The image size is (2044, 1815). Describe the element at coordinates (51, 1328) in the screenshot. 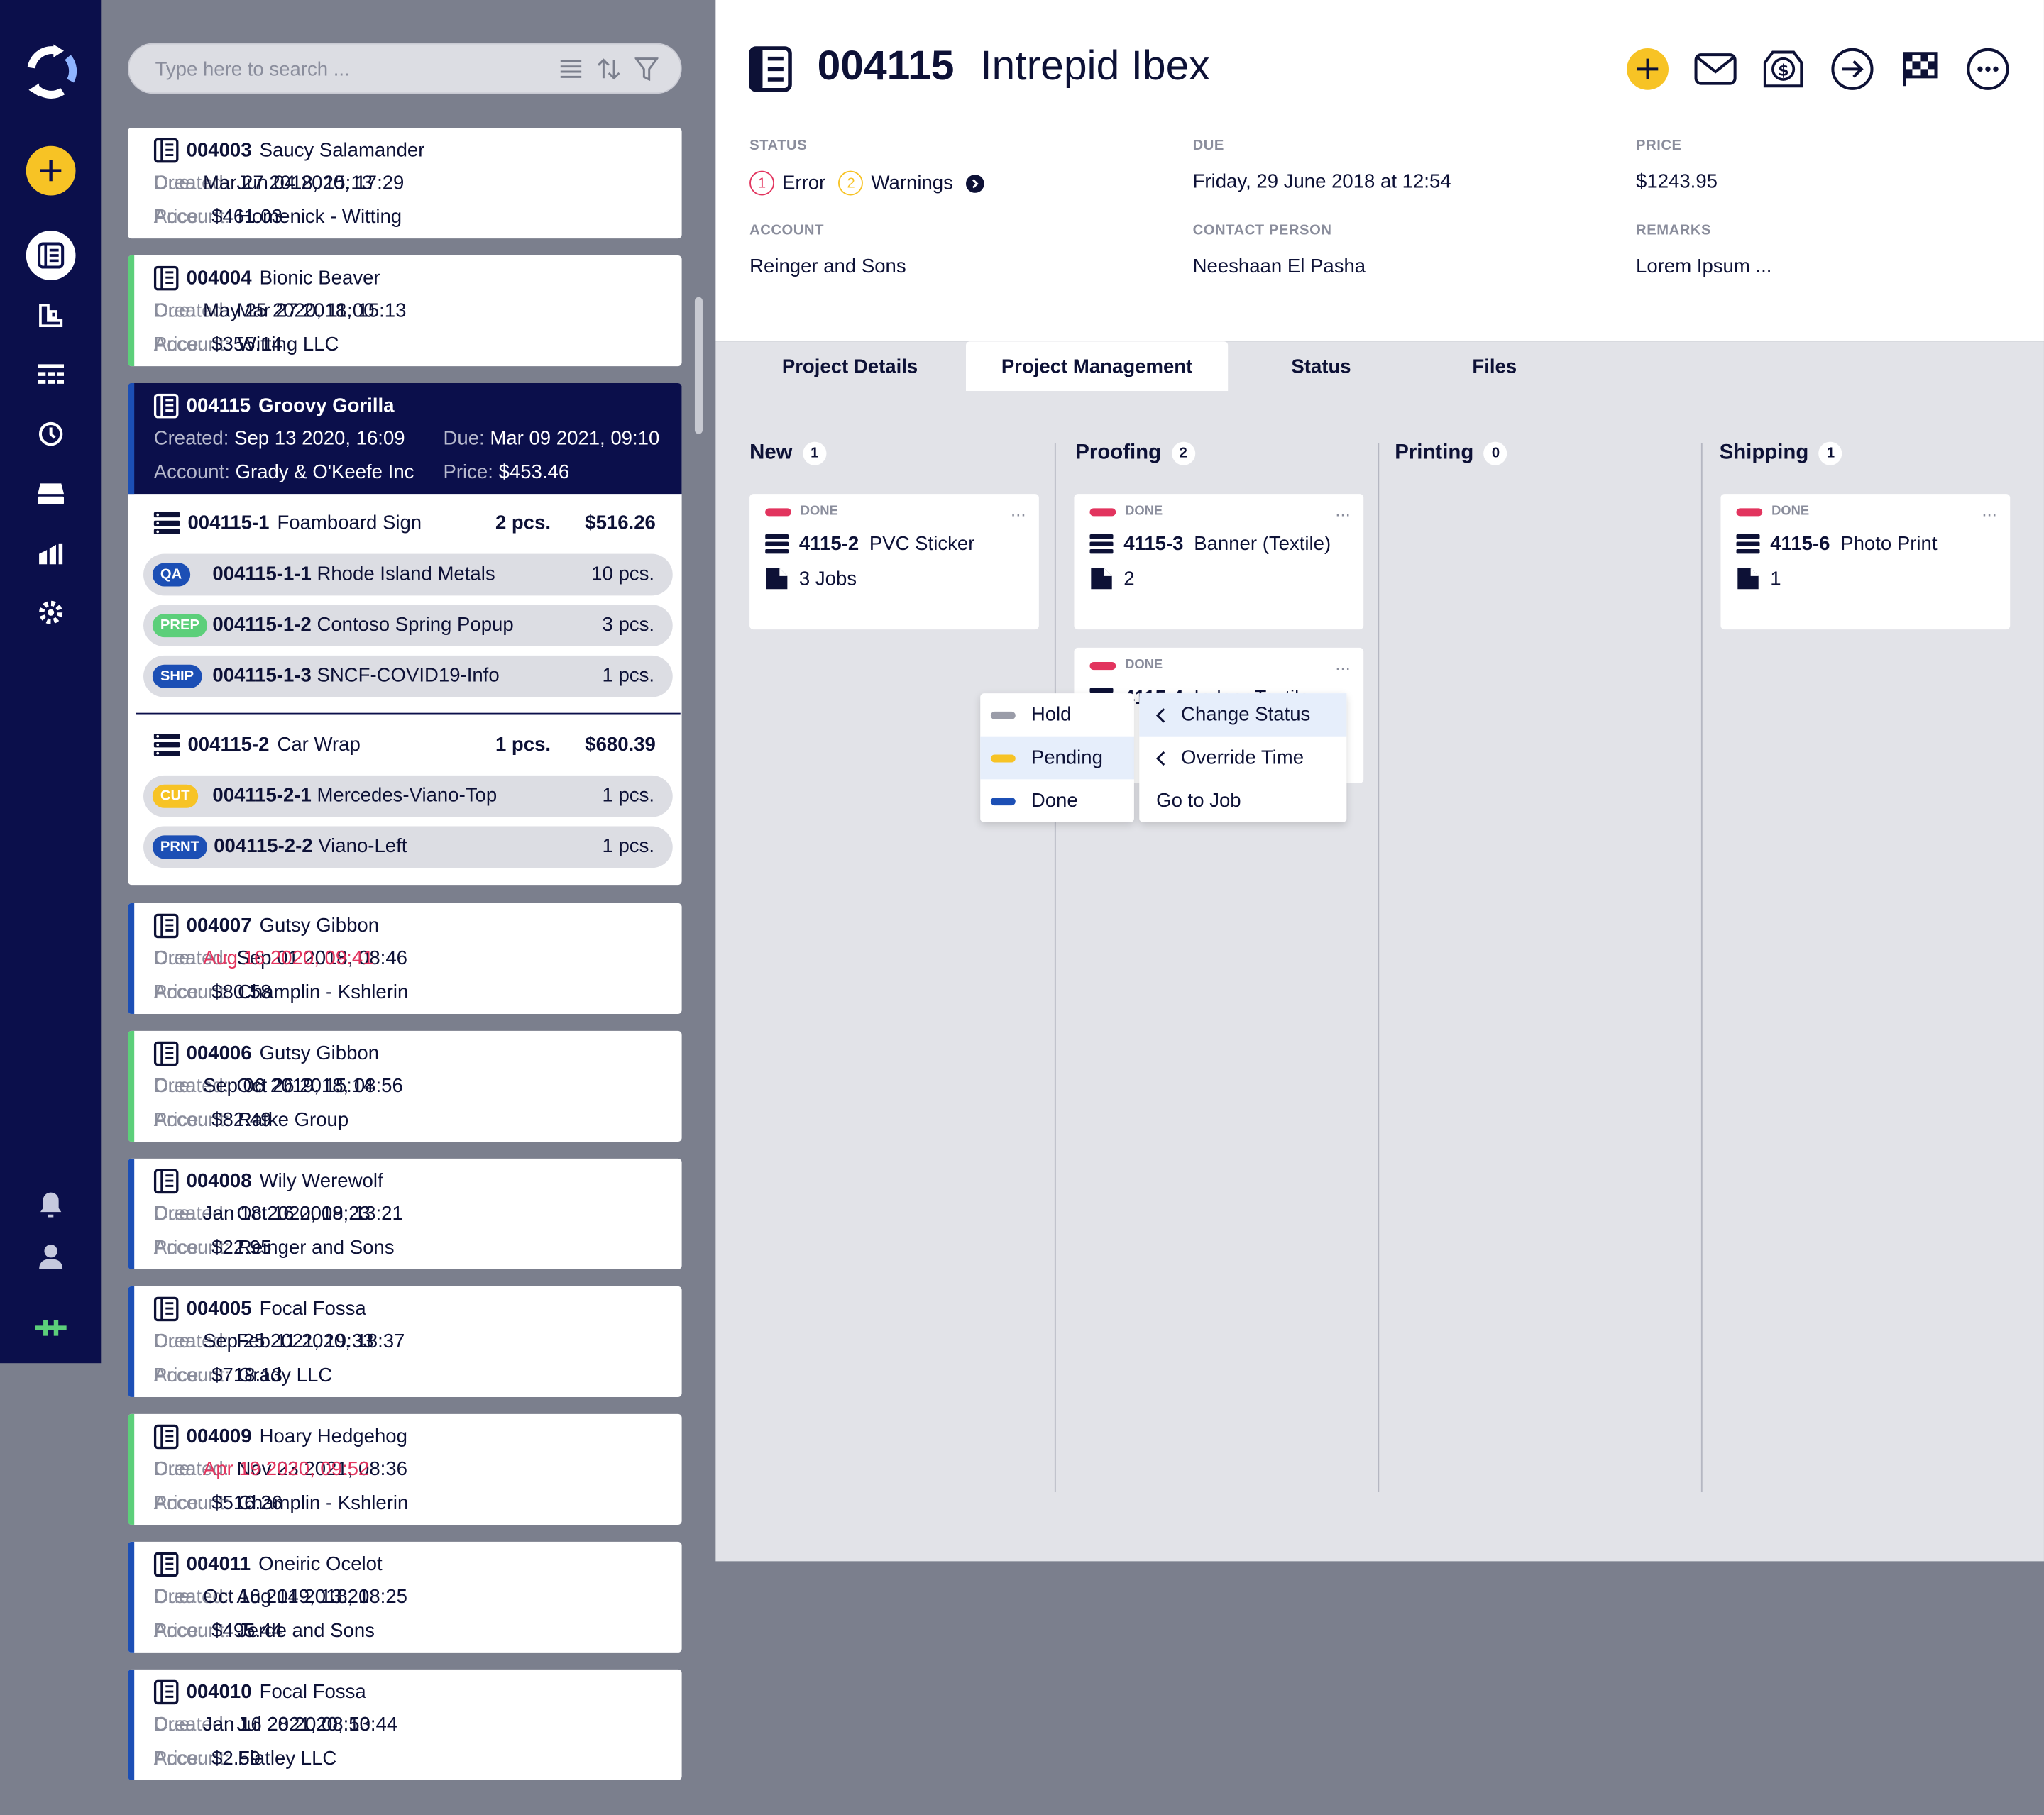

I see `plugin-icon` at that location.